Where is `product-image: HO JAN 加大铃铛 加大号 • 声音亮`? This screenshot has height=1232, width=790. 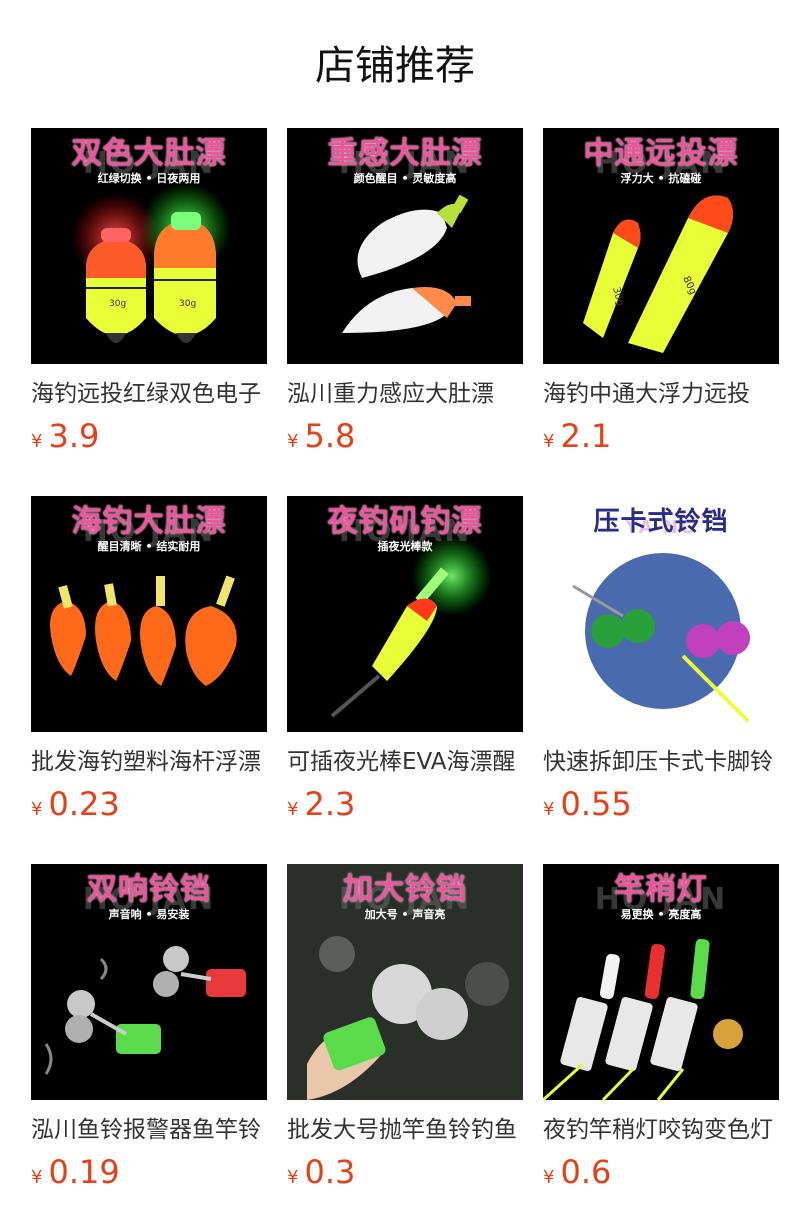
product-image: HO JAN 加大铃铛 加大号 • 声音亮 is located at coordinates (405, 982).